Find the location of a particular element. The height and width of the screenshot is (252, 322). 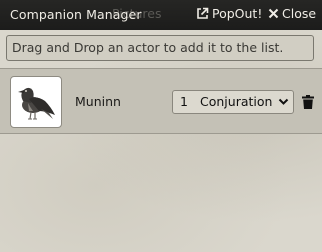

spell-select: 1 Conjuration is located at coordinates (233, 102).